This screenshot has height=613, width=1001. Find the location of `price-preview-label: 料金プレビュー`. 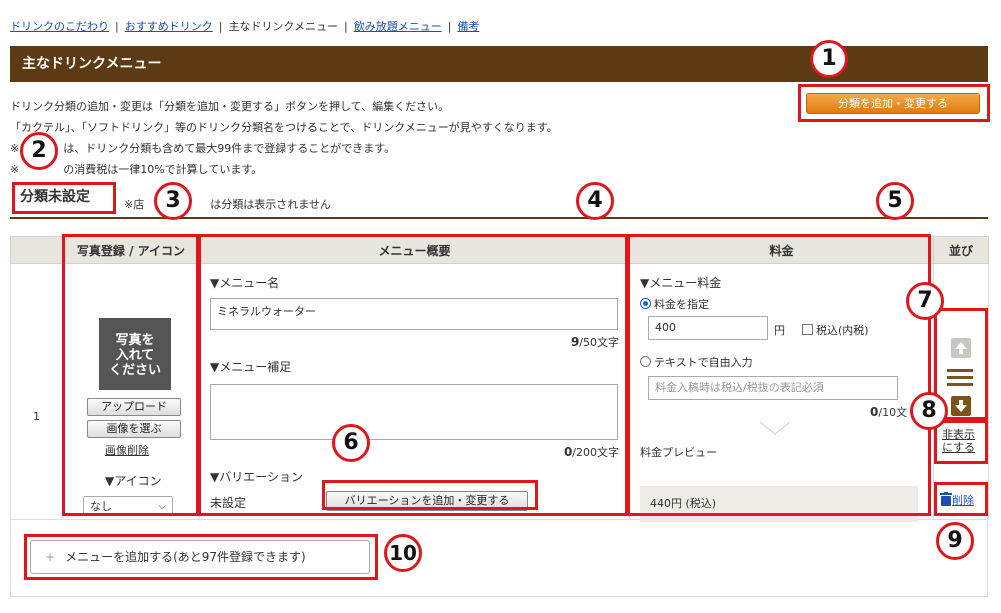

price-preview-label: 料金プレビュー is located at coordinates (678, 452).